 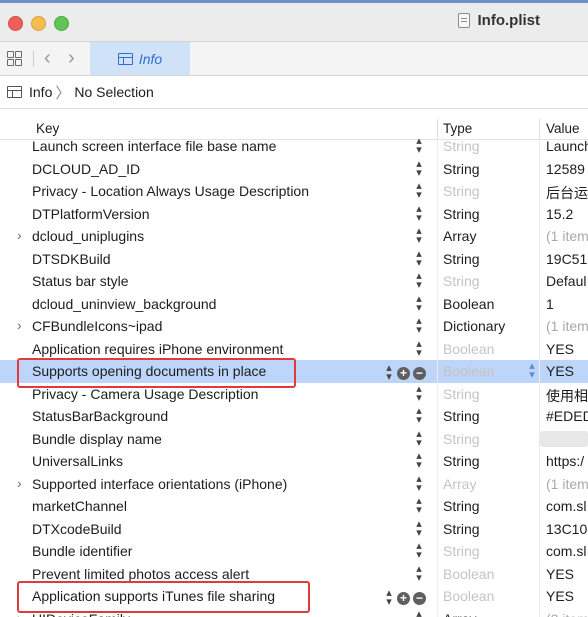 I want to click on value-stepper-icon: ▴ ▾, so click(x=532, y=371).